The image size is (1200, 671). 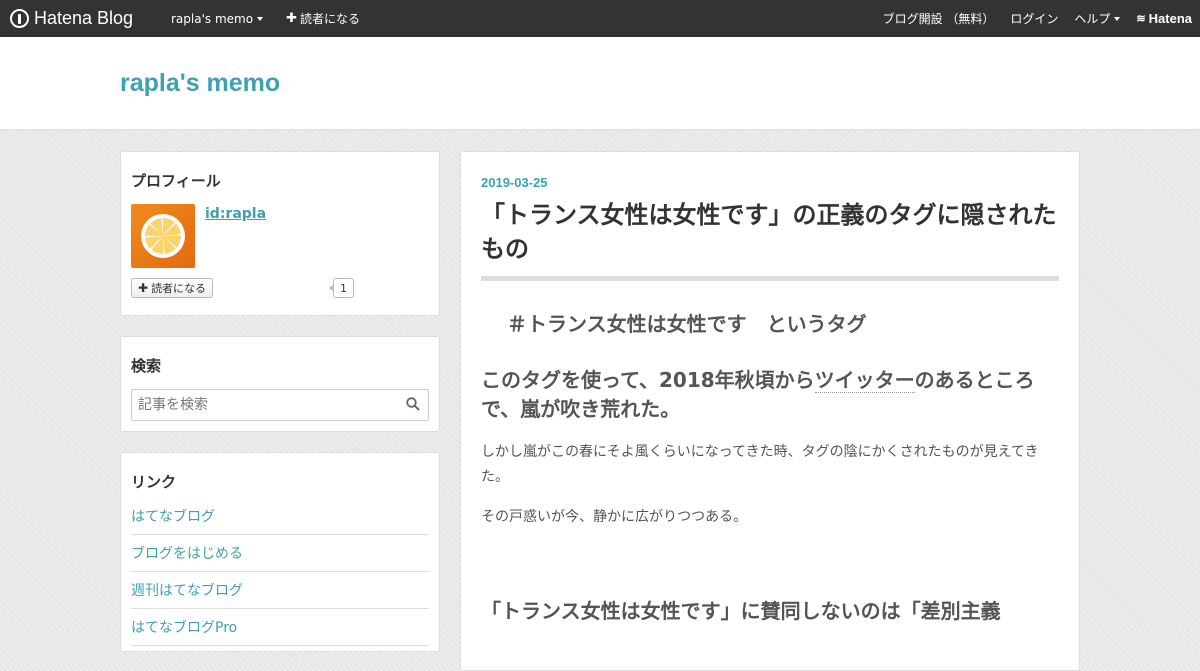 I want to click on hatena-blog-logo-icon, so click(x=19, y=18).